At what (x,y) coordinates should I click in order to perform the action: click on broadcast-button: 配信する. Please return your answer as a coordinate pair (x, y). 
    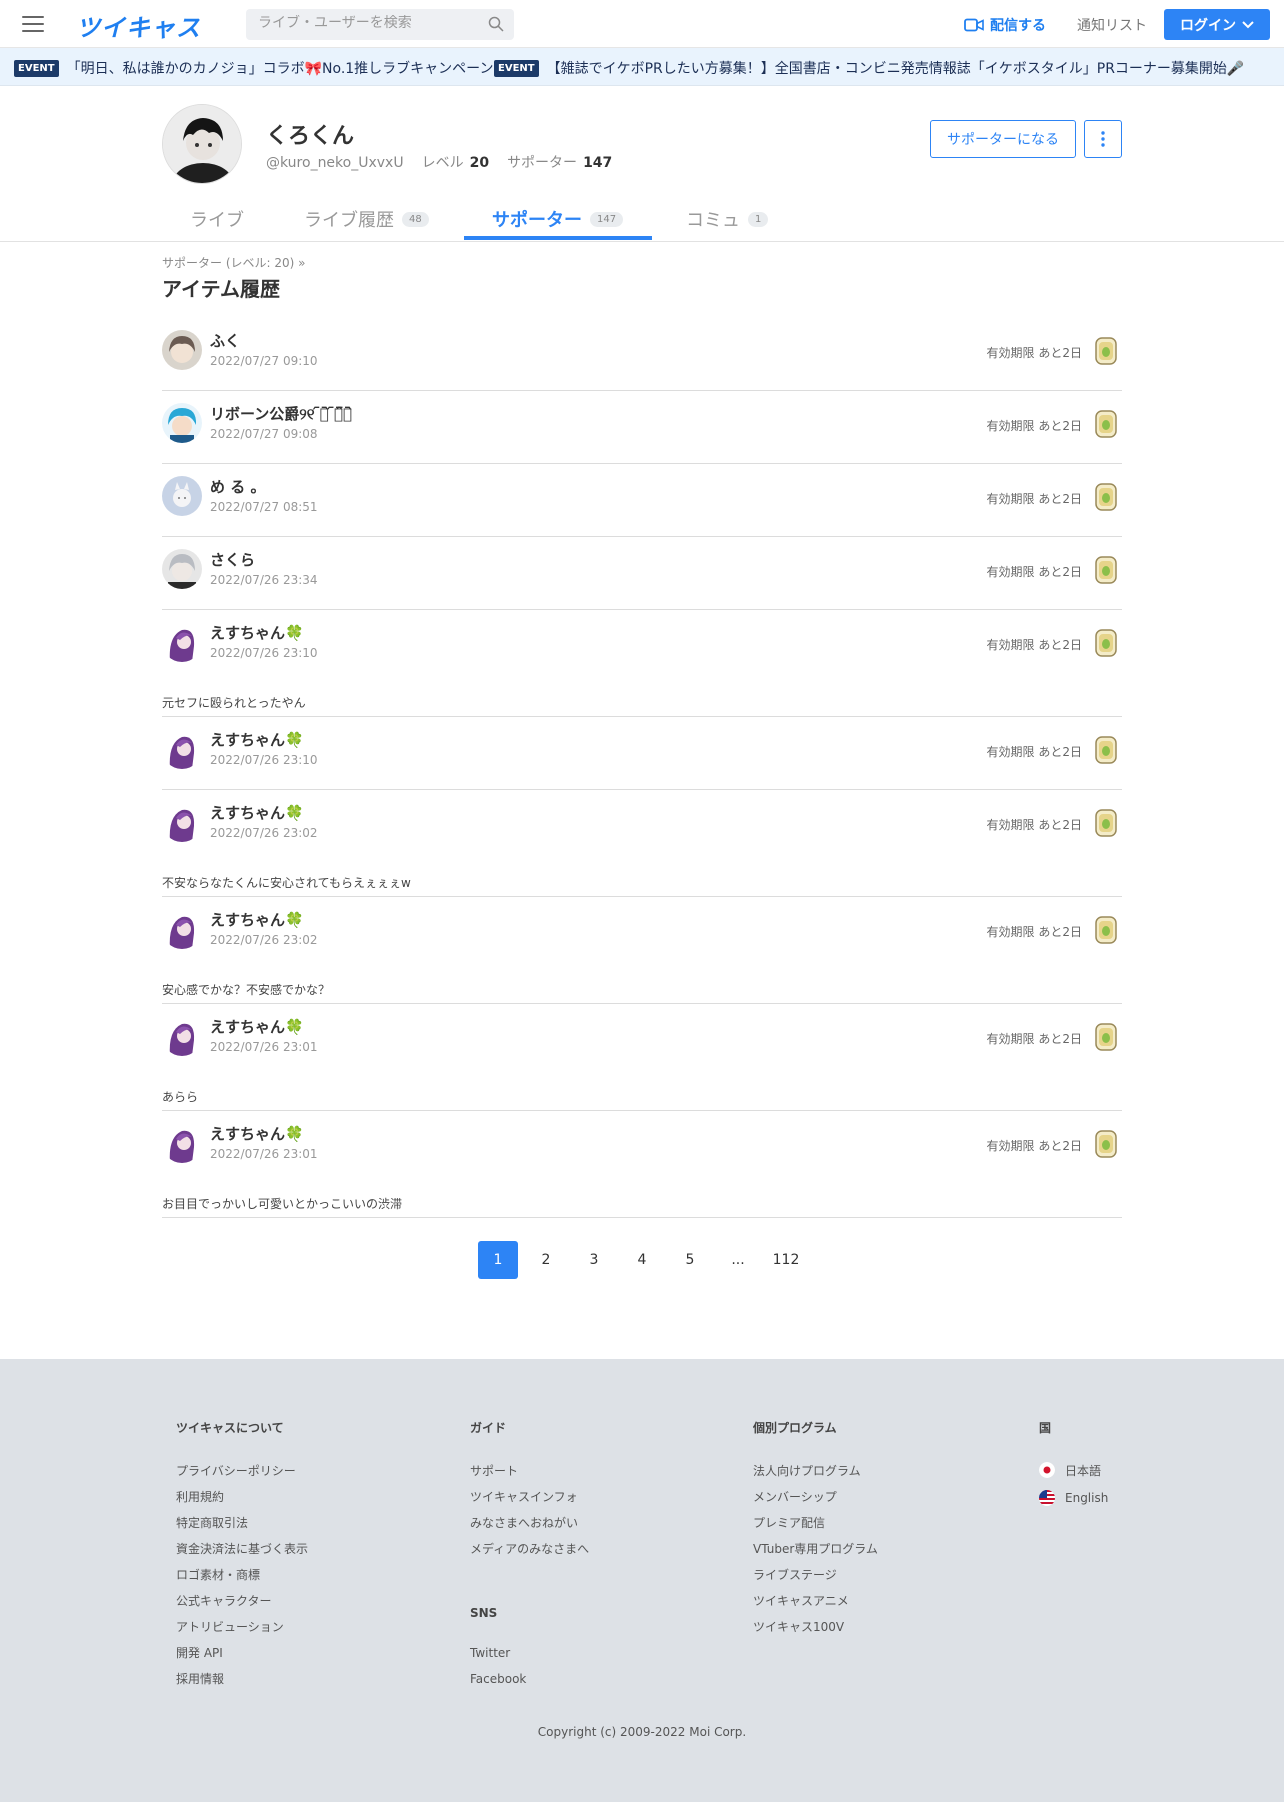
    Looking at the image, I should click on (1005, 25).